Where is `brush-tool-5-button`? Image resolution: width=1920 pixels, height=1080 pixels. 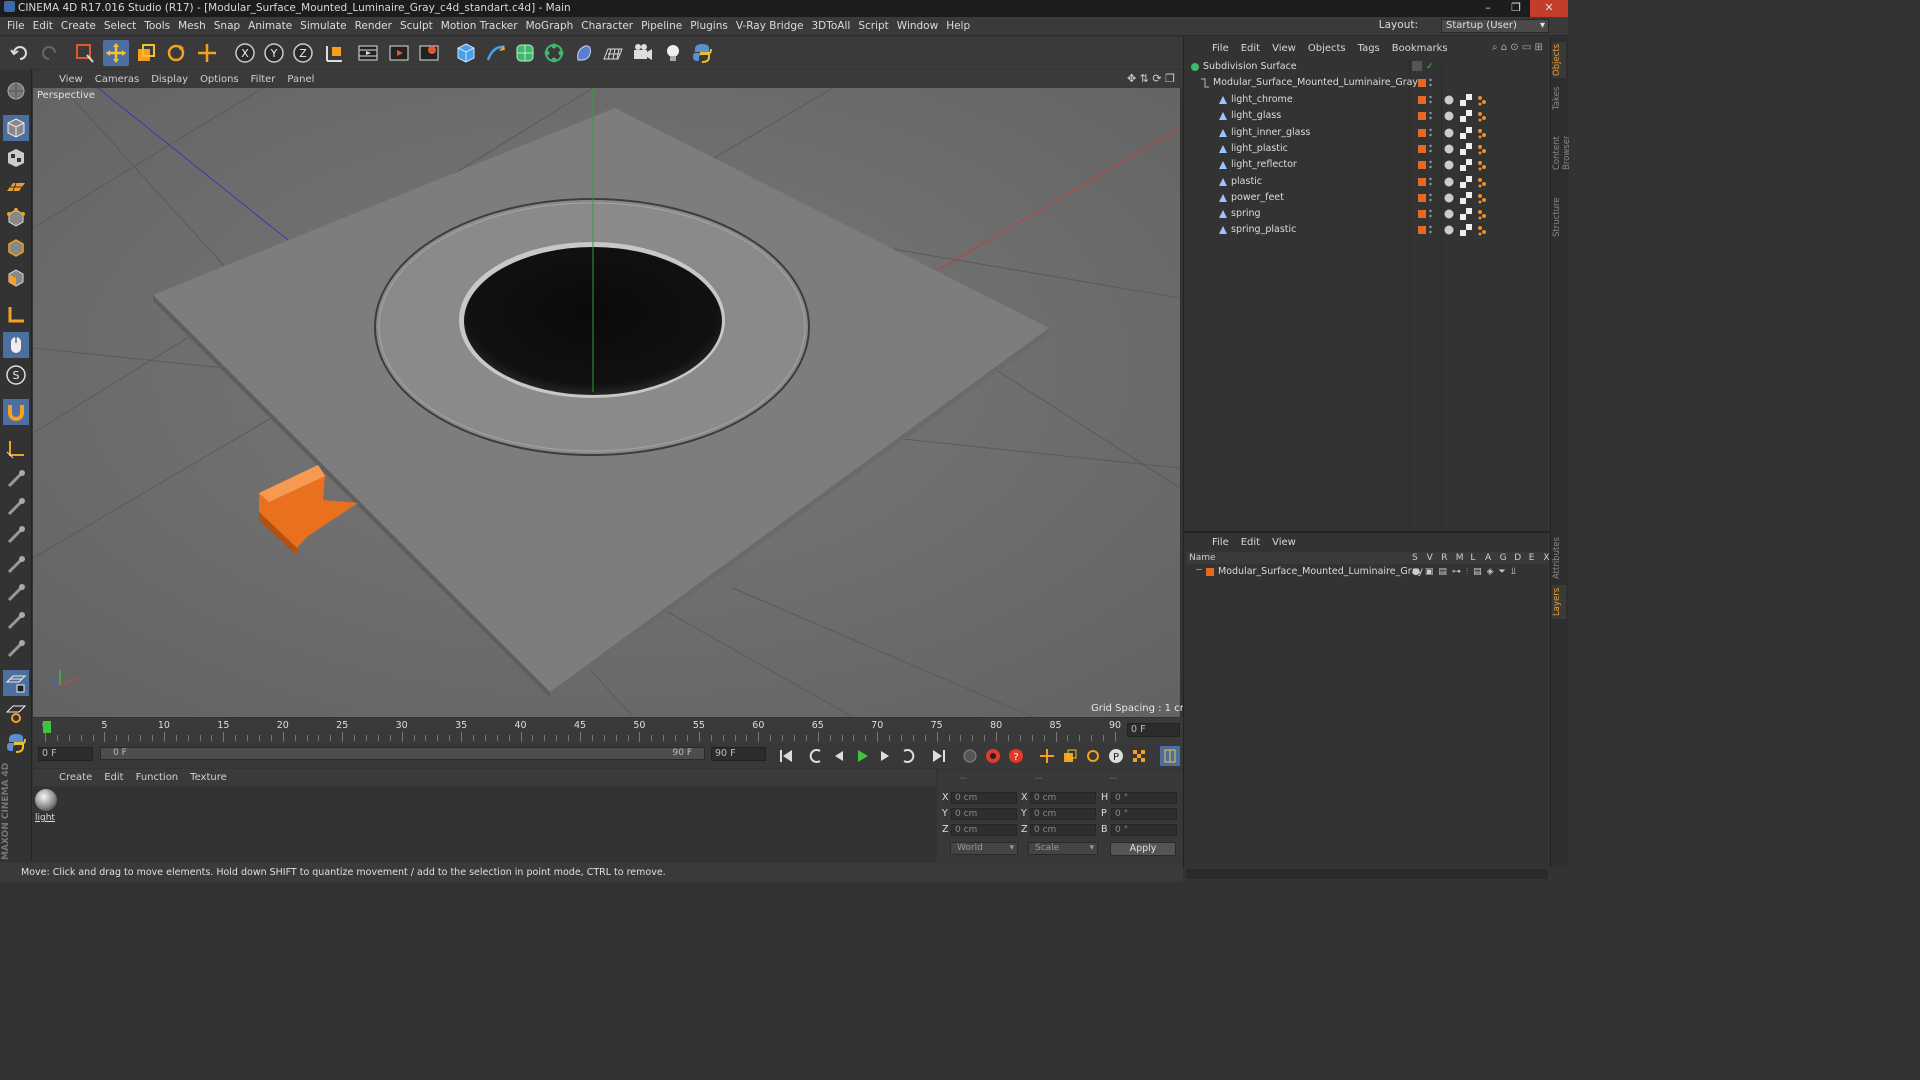
brush-tool-5-button is located at coordinates (16, 593).